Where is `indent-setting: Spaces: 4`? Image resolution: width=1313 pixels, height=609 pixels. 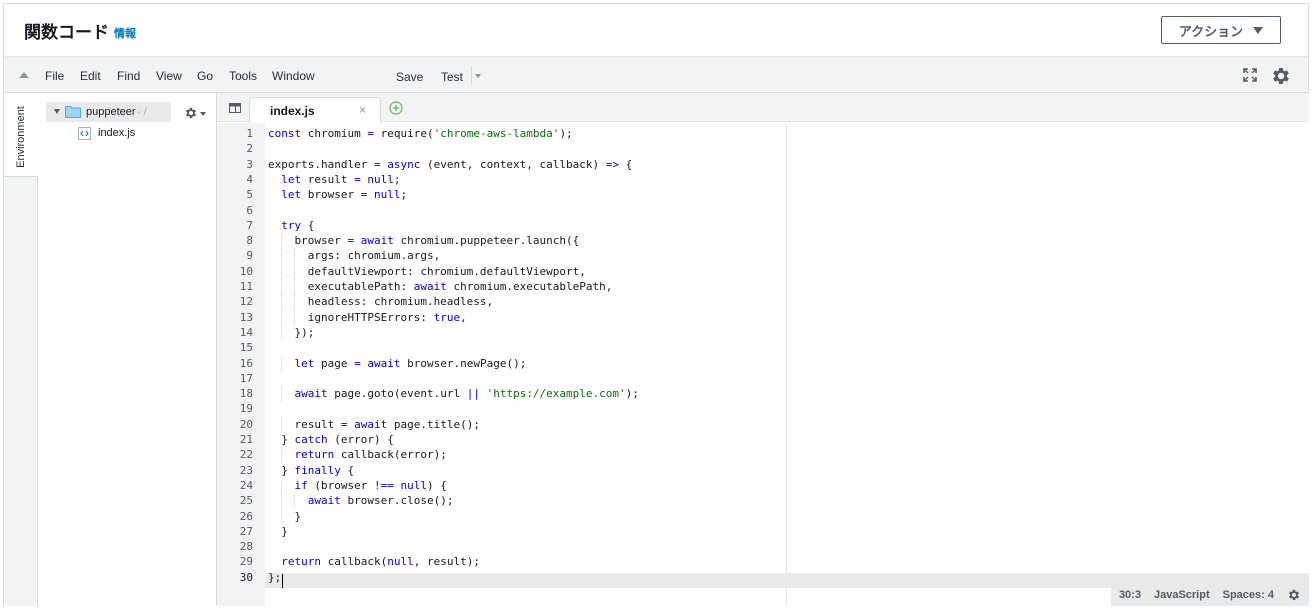 indent-setting: Spaces: 4 is located at coordinates (1248, 595).